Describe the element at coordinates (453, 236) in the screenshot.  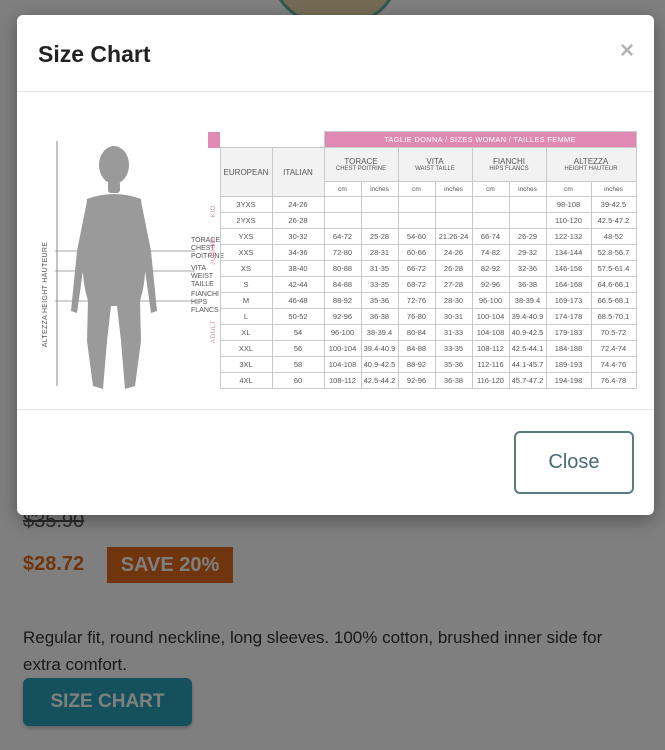
I see `table-cell: 21.26-24` at that location.